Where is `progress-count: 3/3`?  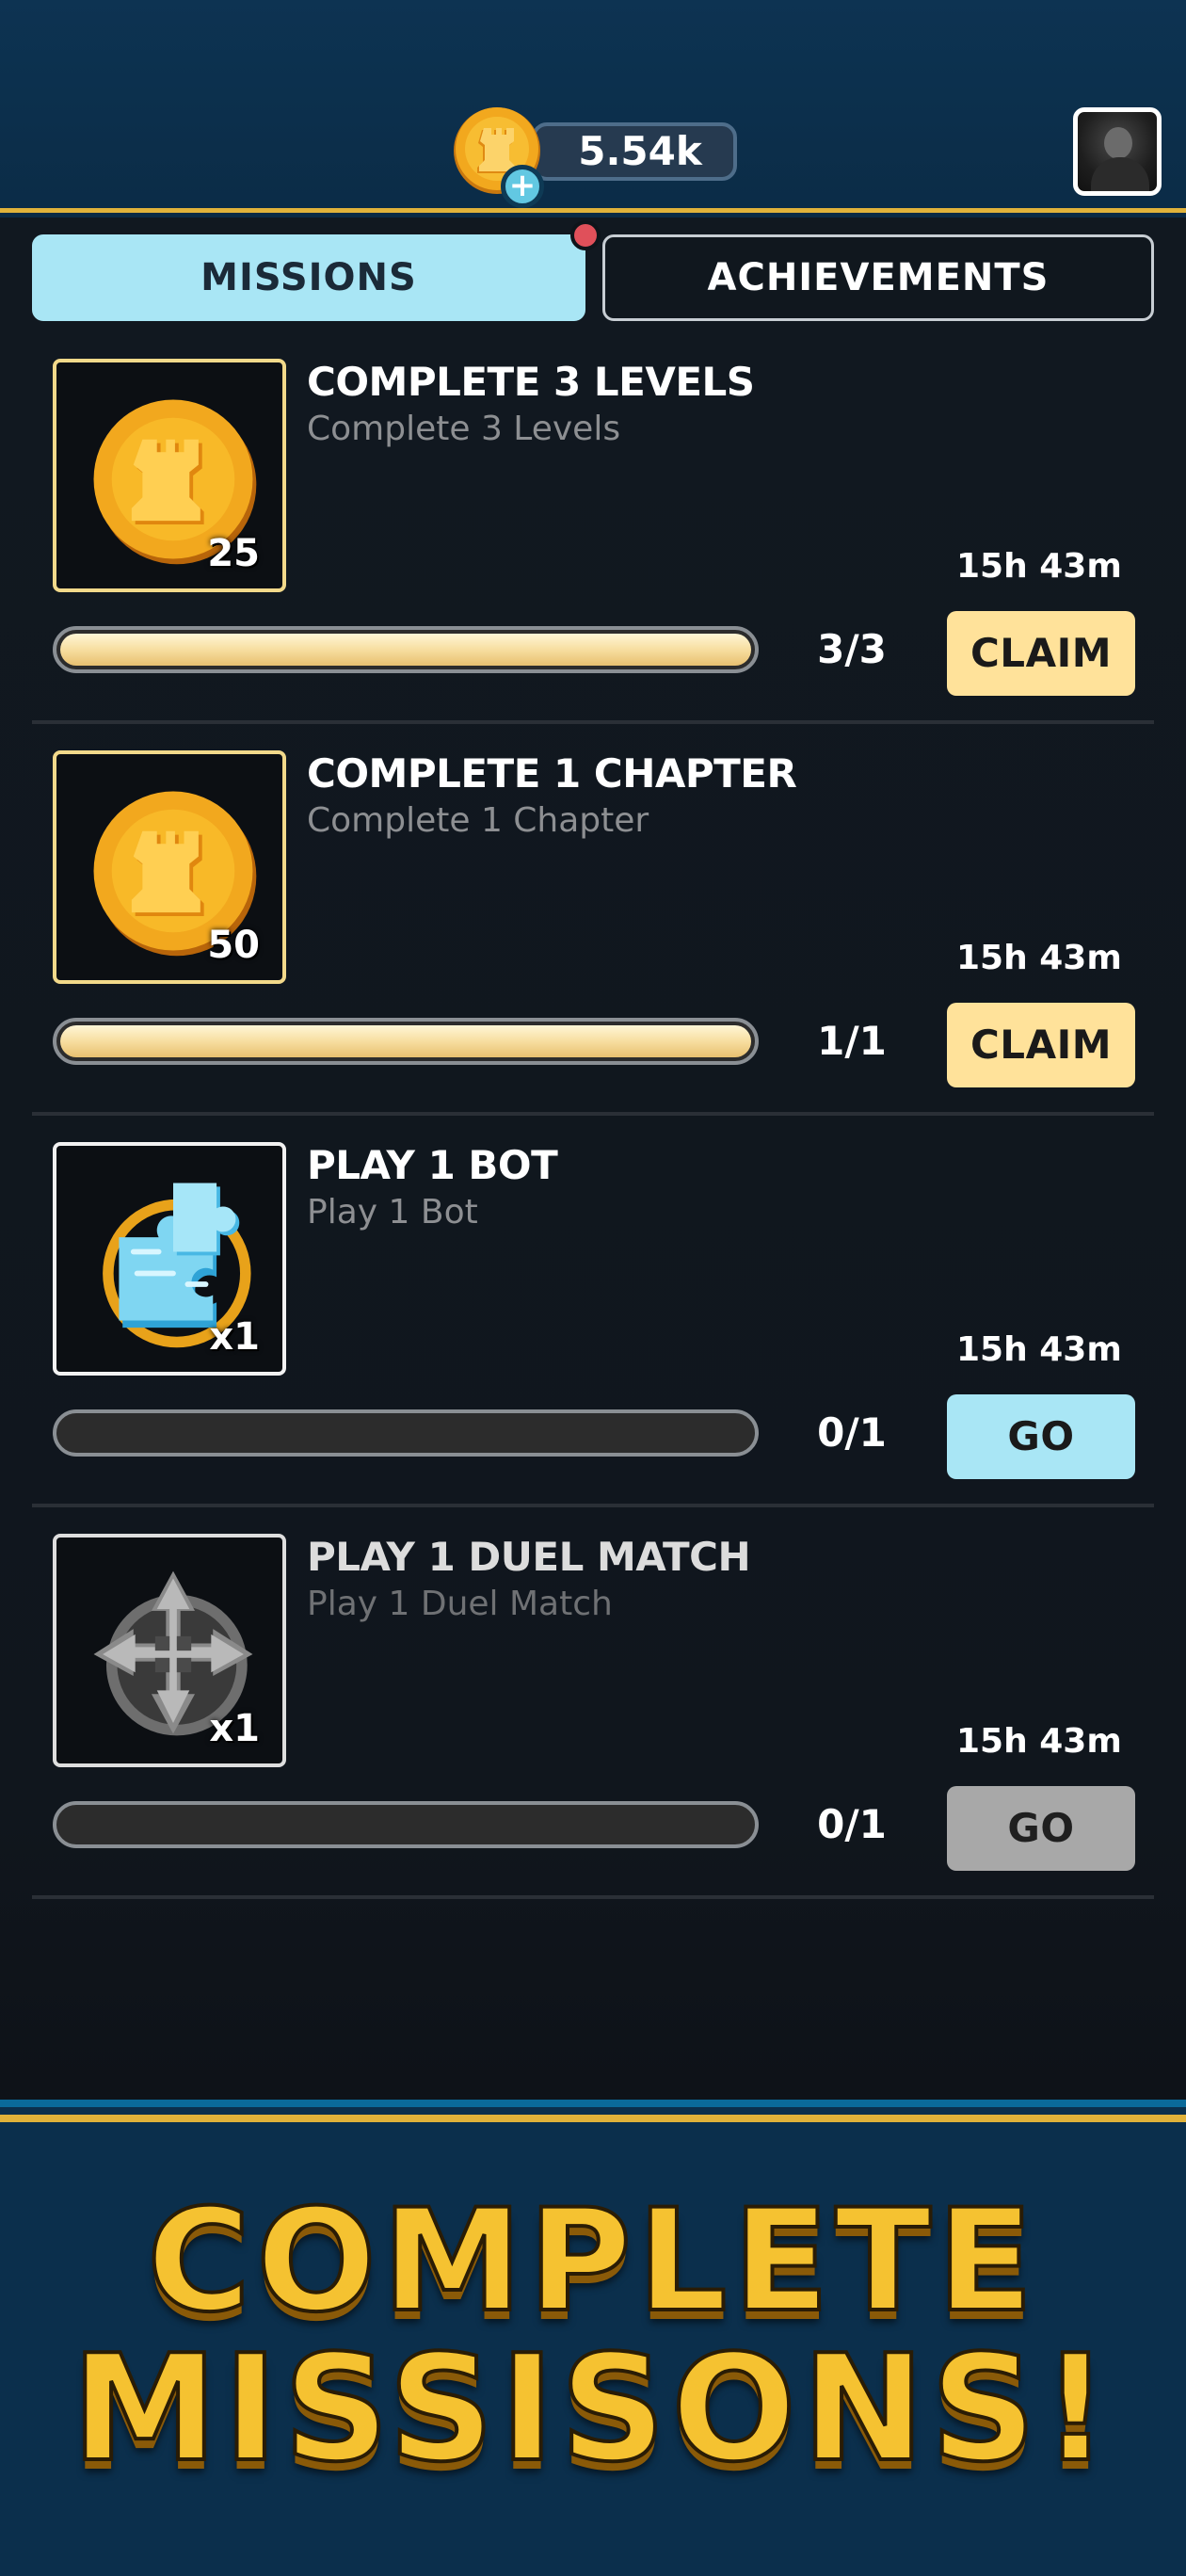 progress-count: 3/3 is located at coordinates (852, 649).